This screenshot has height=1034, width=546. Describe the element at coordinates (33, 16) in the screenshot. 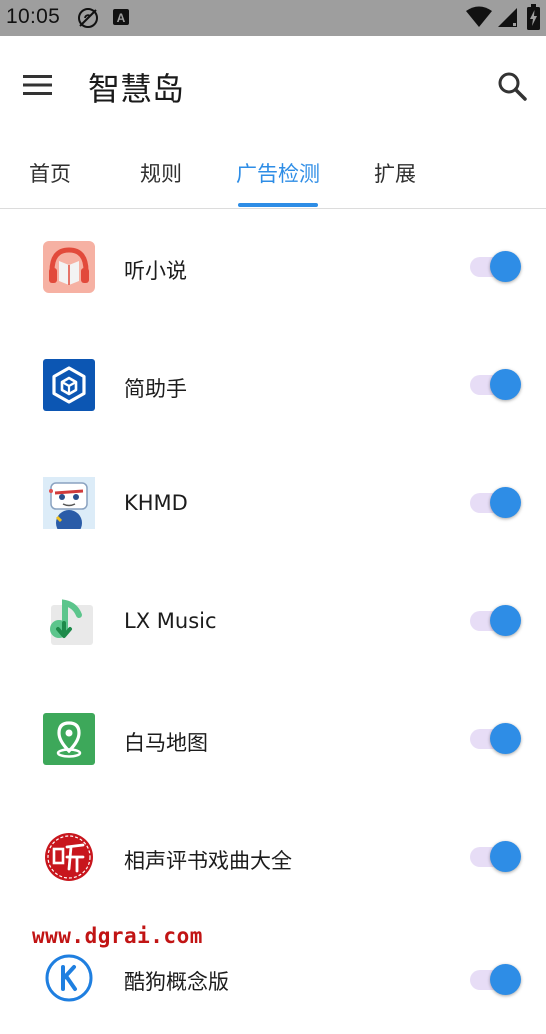

I see `status-time: 10:05` at that location.